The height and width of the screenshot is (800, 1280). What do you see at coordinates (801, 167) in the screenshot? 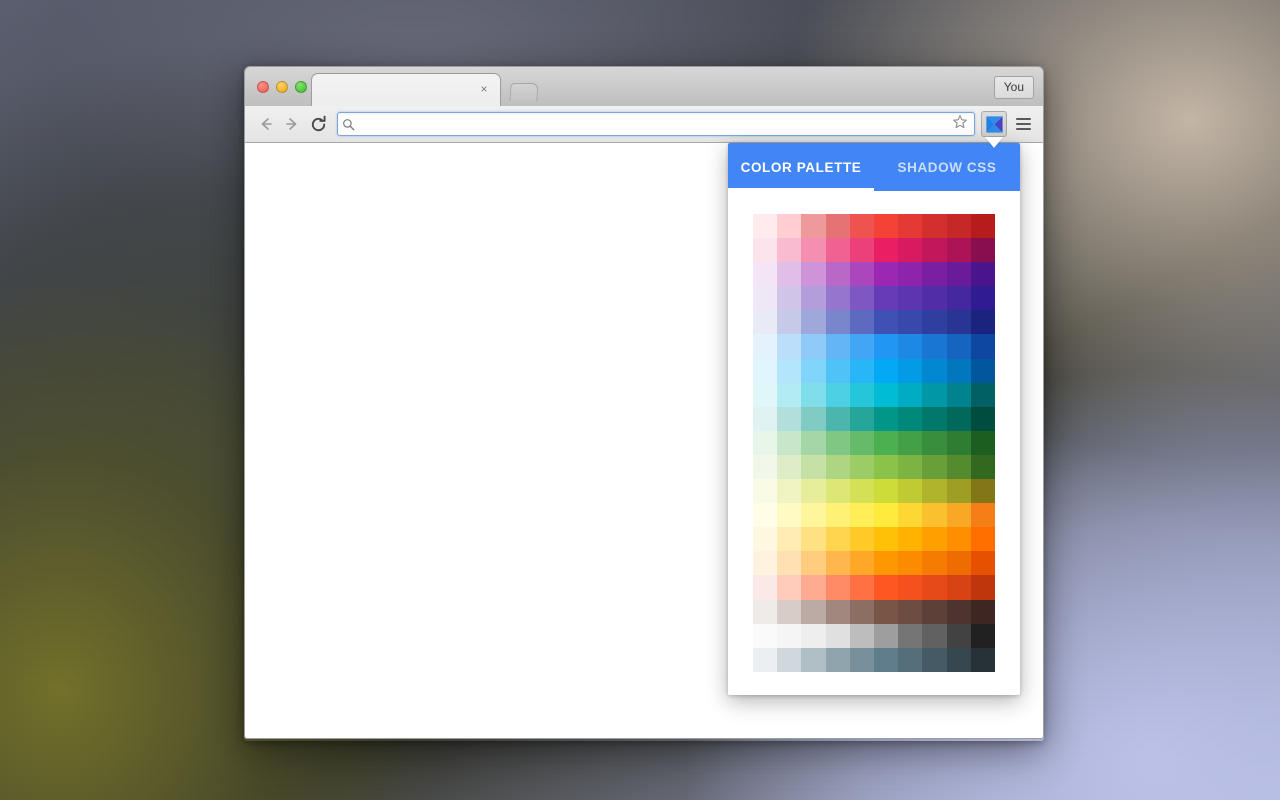
I see `tab-color-palette: COLOR PALETTE` at bounding box center [801, 167].